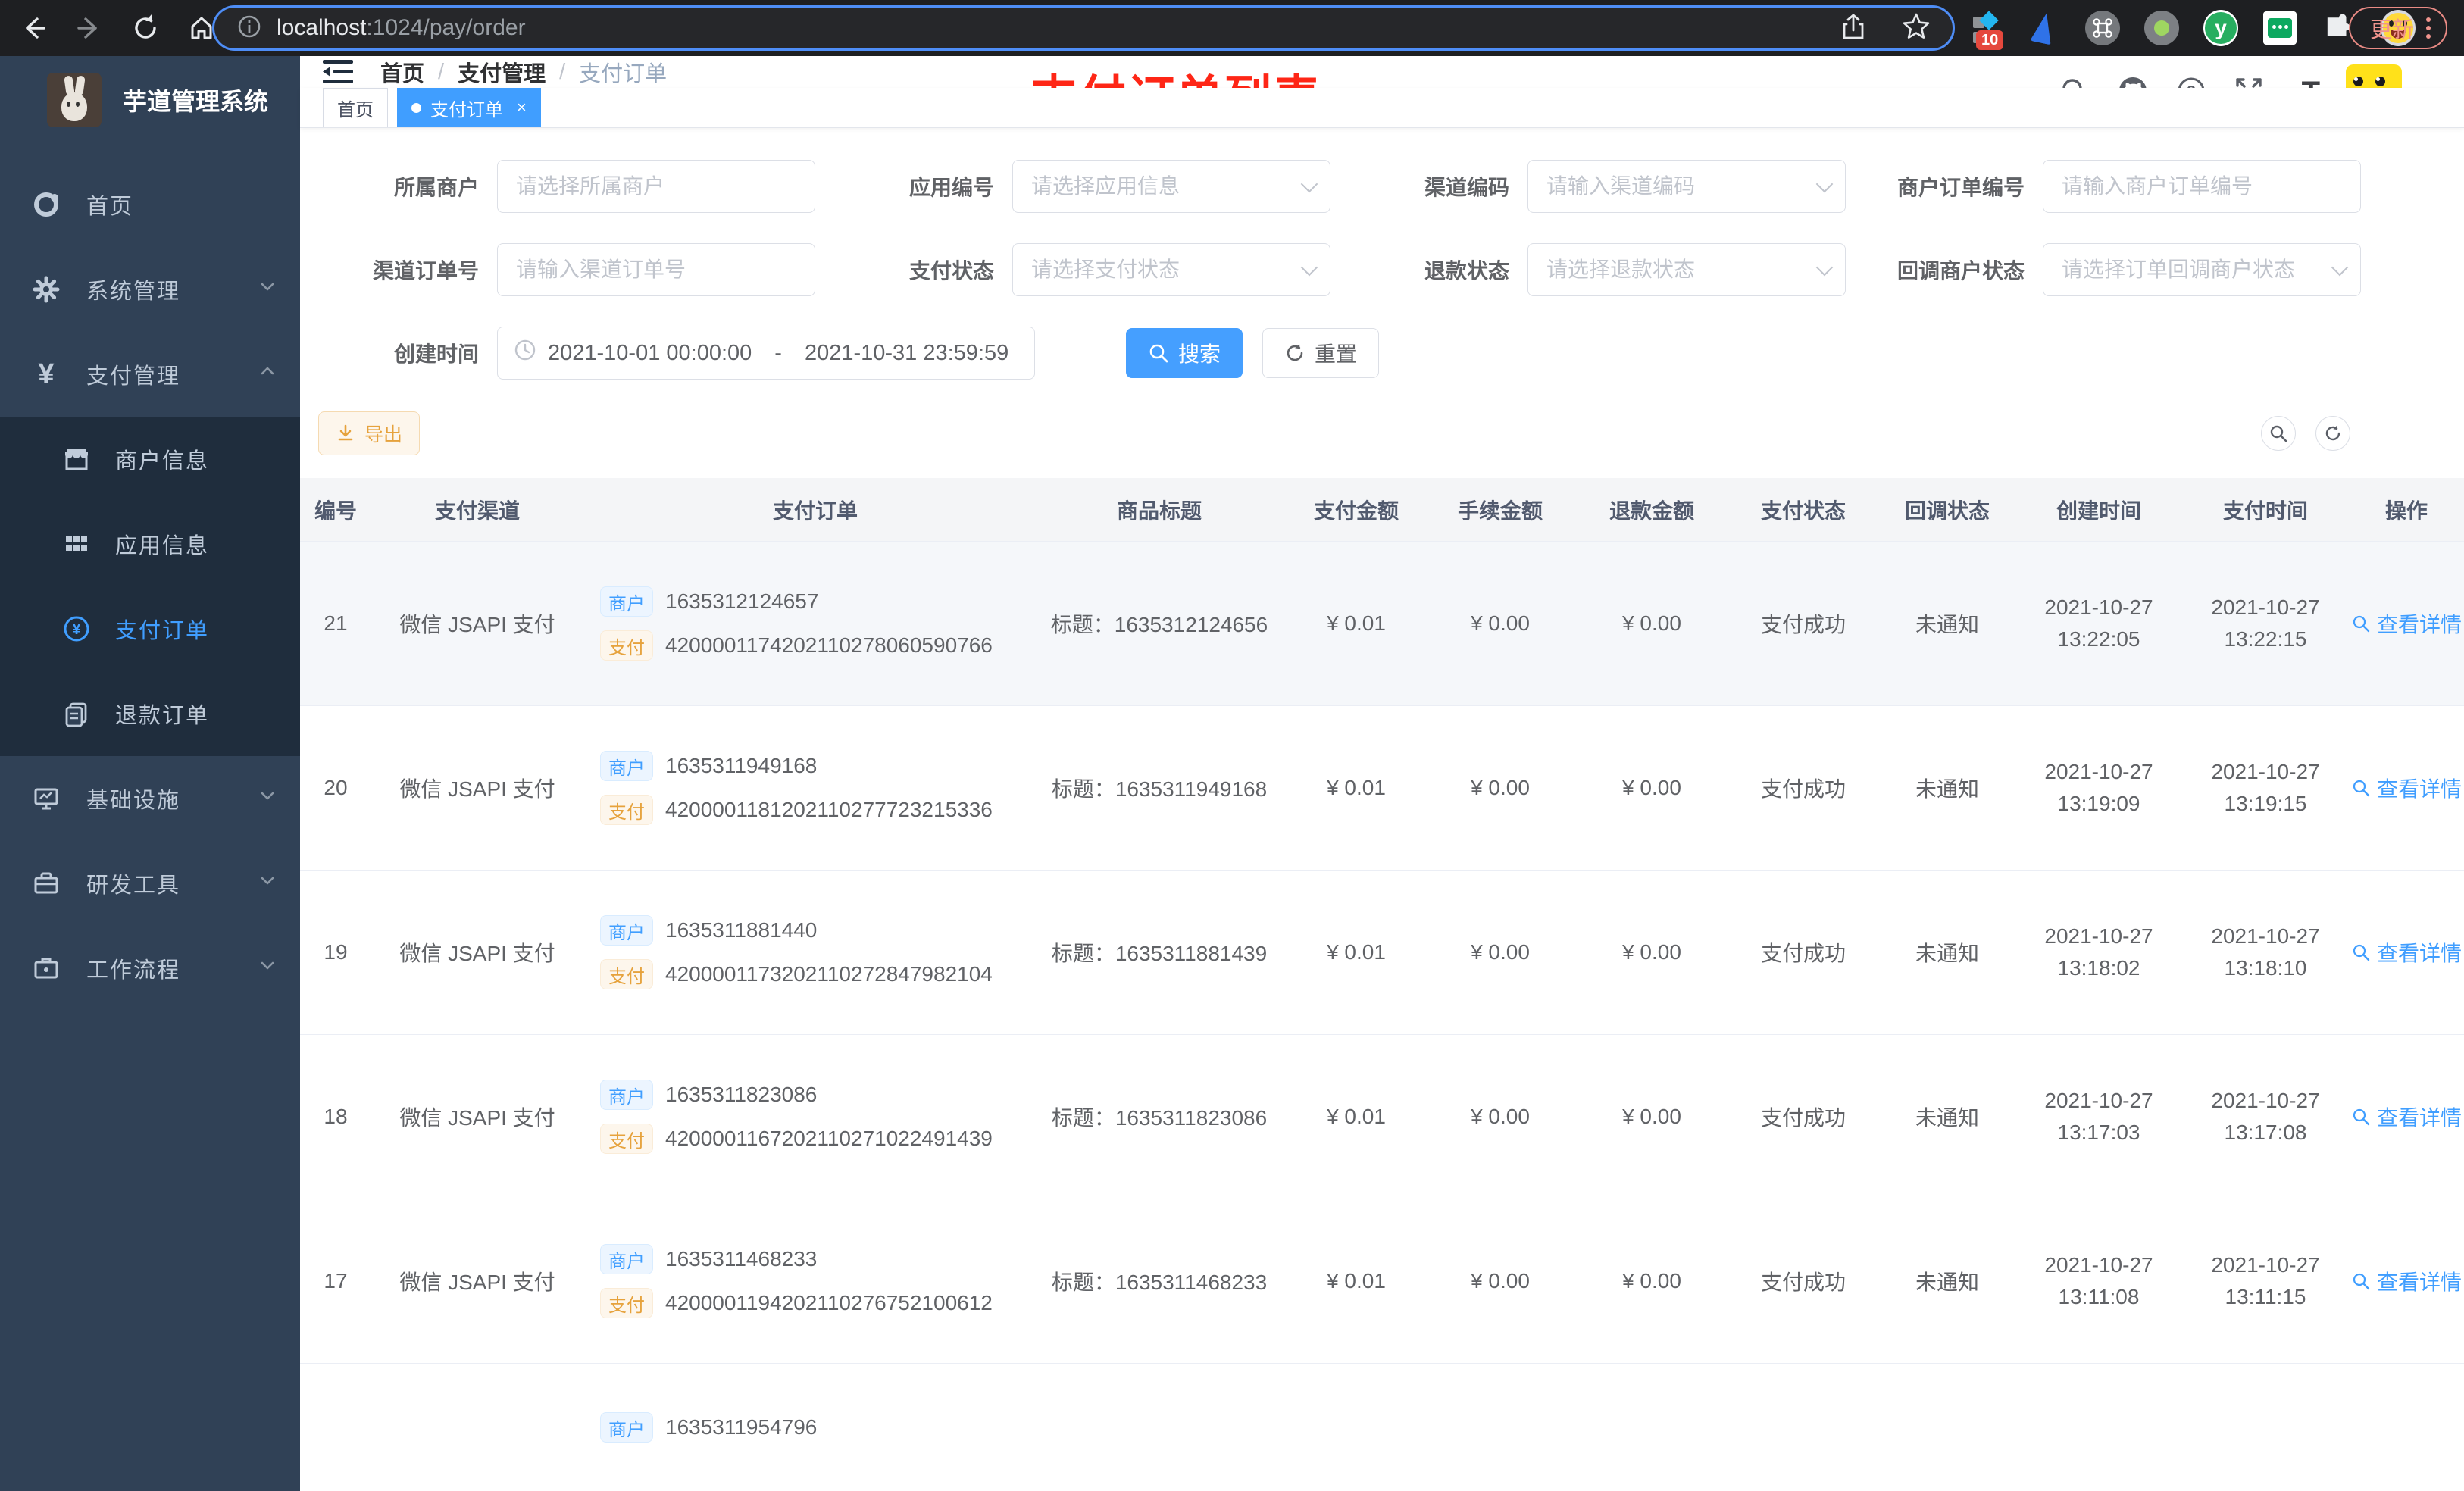  What do you see at coordinates (2202, 269) in the screenshot?
I see `notify-status-select` at bounding box center [2202, 269].